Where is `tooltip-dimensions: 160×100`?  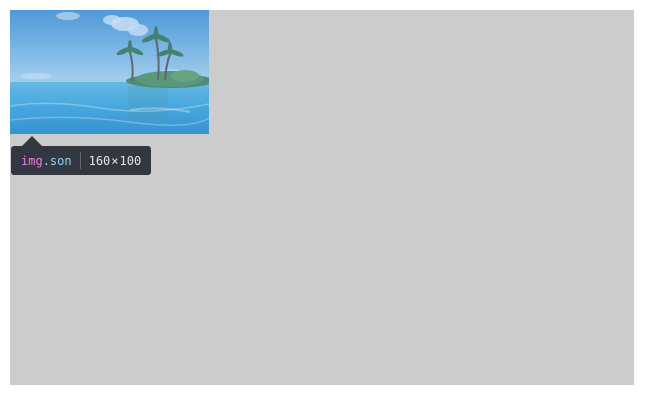 tooltip-dimensions: 160×100 is located at coordinates (115, 161).